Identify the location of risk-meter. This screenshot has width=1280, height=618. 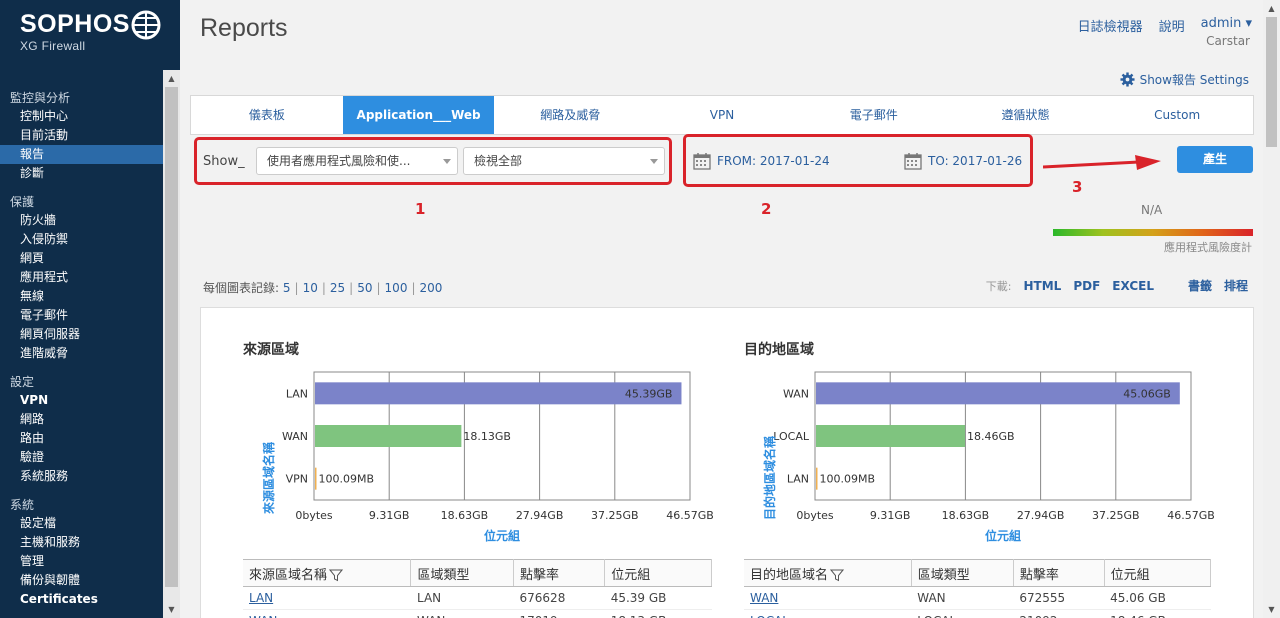
(1153, 232).